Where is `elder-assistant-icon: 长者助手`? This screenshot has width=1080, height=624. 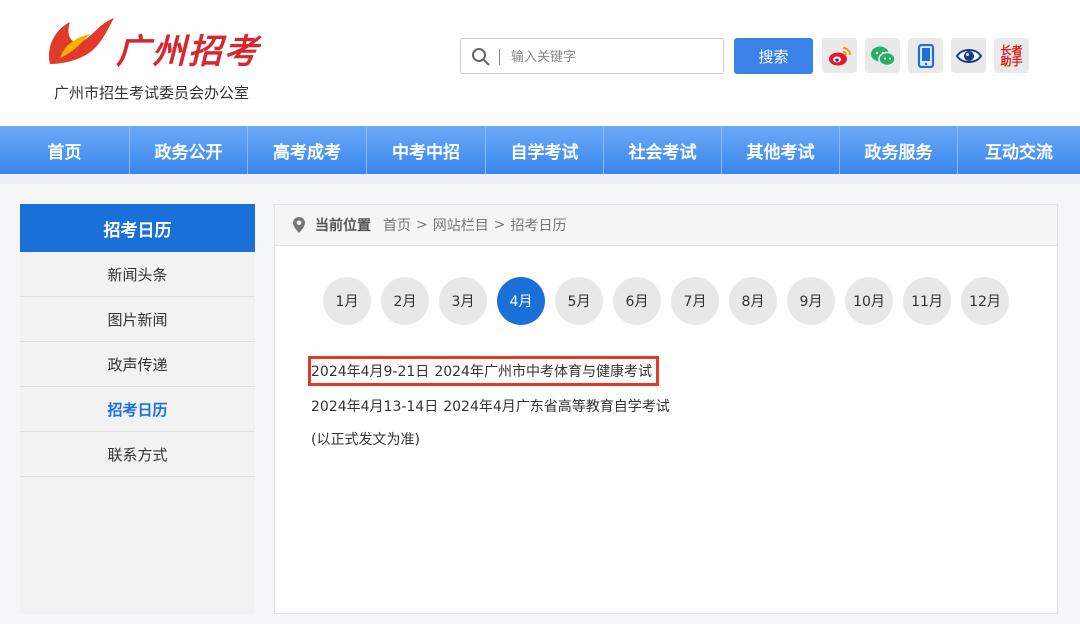
elder-assistant-icon: 长者助手 is located at coordinates (1011, 55).